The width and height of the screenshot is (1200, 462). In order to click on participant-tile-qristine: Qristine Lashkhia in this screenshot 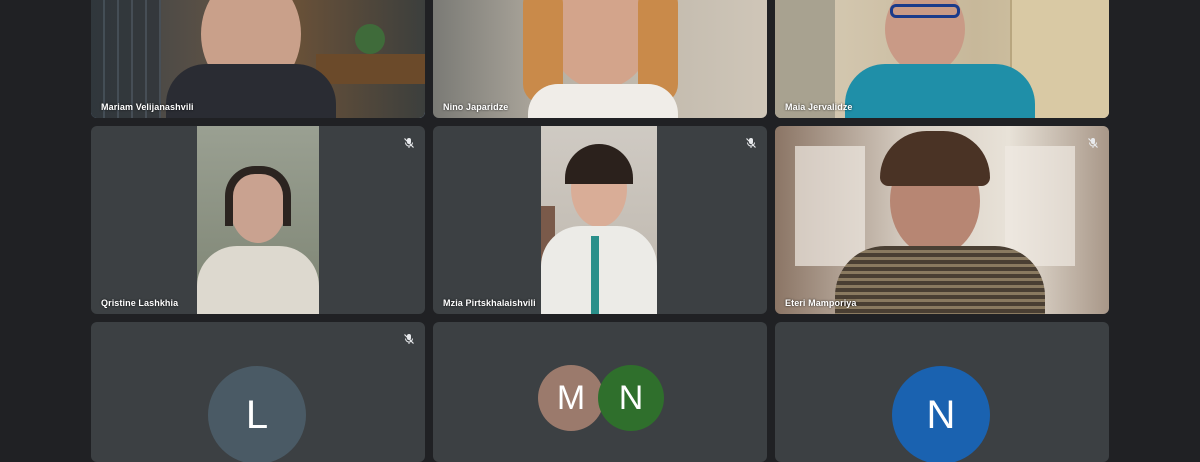, I will do `click(258, 220)`.